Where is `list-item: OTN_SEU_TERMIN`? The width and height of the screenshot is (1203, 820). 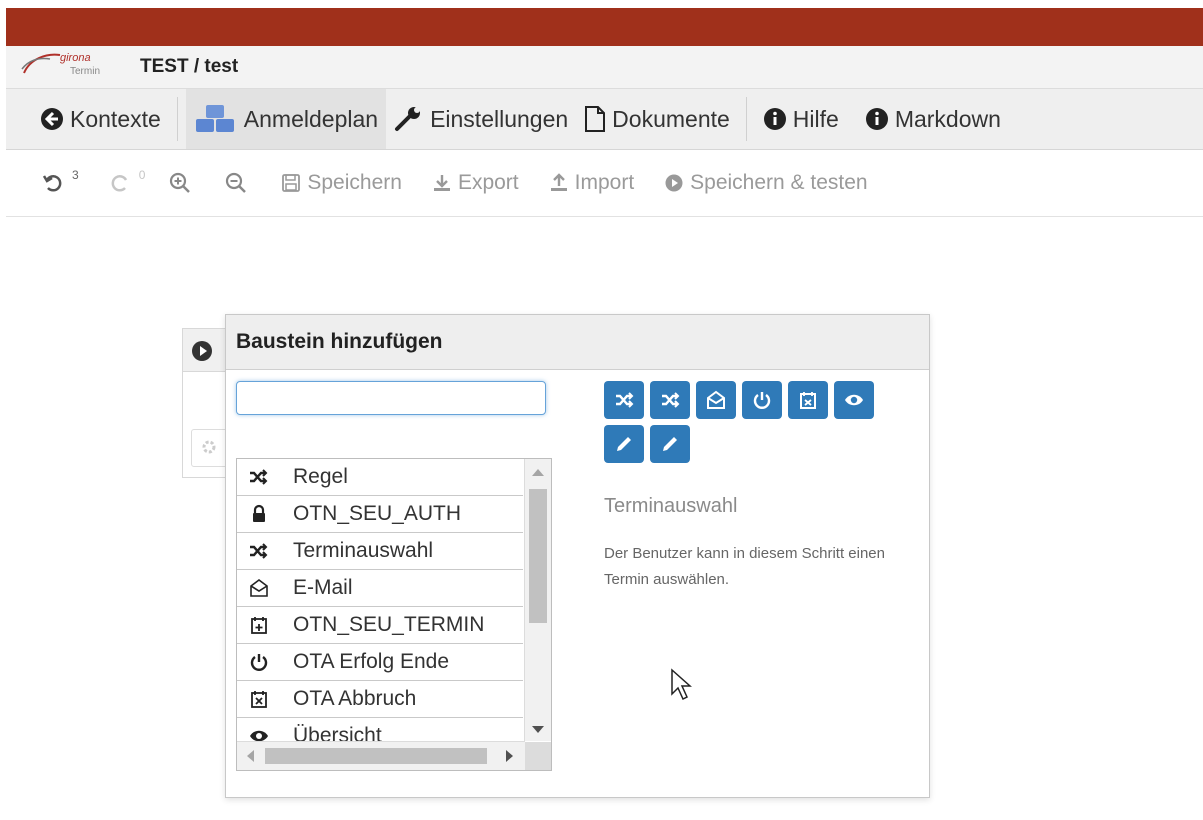 list-item: OTN_SEU_TERMIN is located at coordinates (380, 625).